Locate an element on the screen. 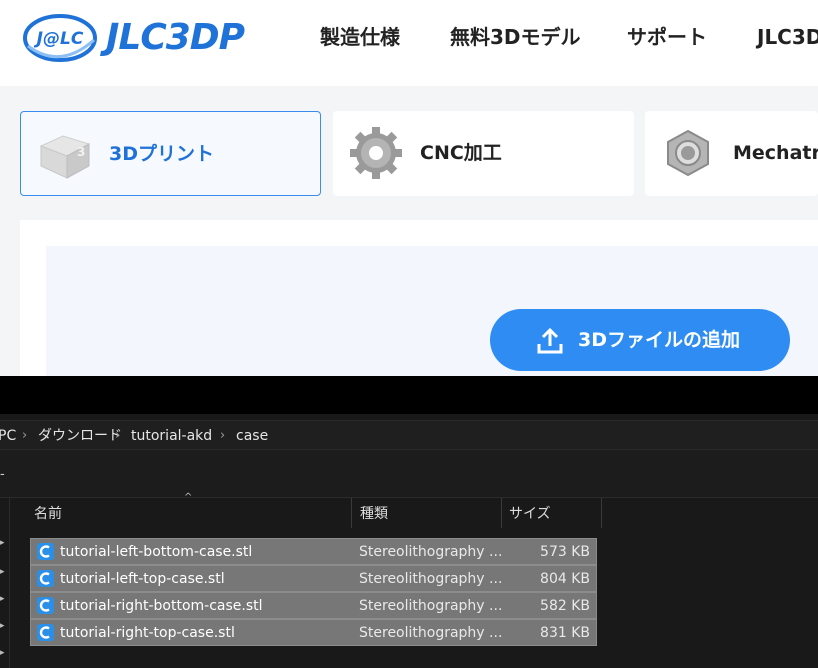 This screenshot has height=668, width=818. column-header-type-label: 種類 is located at coordinates (374, 514).